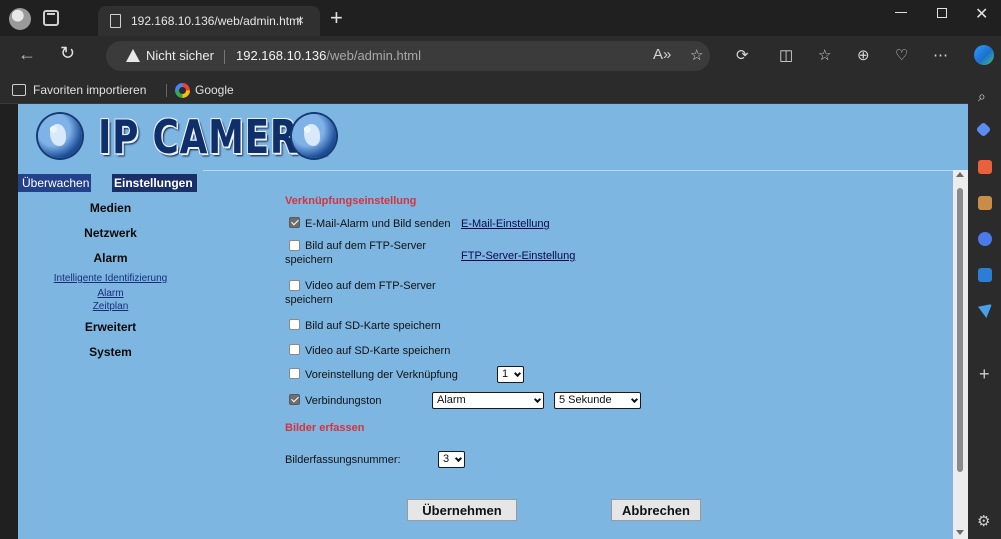 The image size is (1001, 539). Describe the element at coordinates (294, 285) in the screenshot. I see `ftp-video-checkbox` at that location.